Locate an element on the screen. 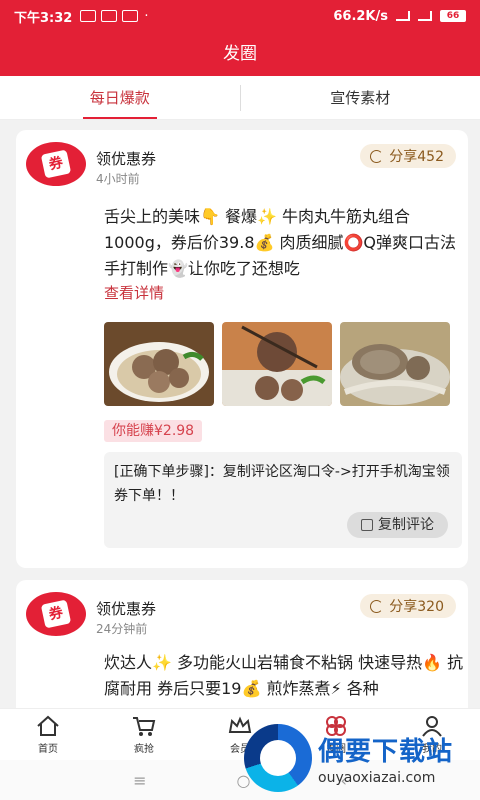 This screenshot has height=800, width=480. status-bar: 下午3:32 · 66.2K/s 66 is located at coordinates (240, 16).